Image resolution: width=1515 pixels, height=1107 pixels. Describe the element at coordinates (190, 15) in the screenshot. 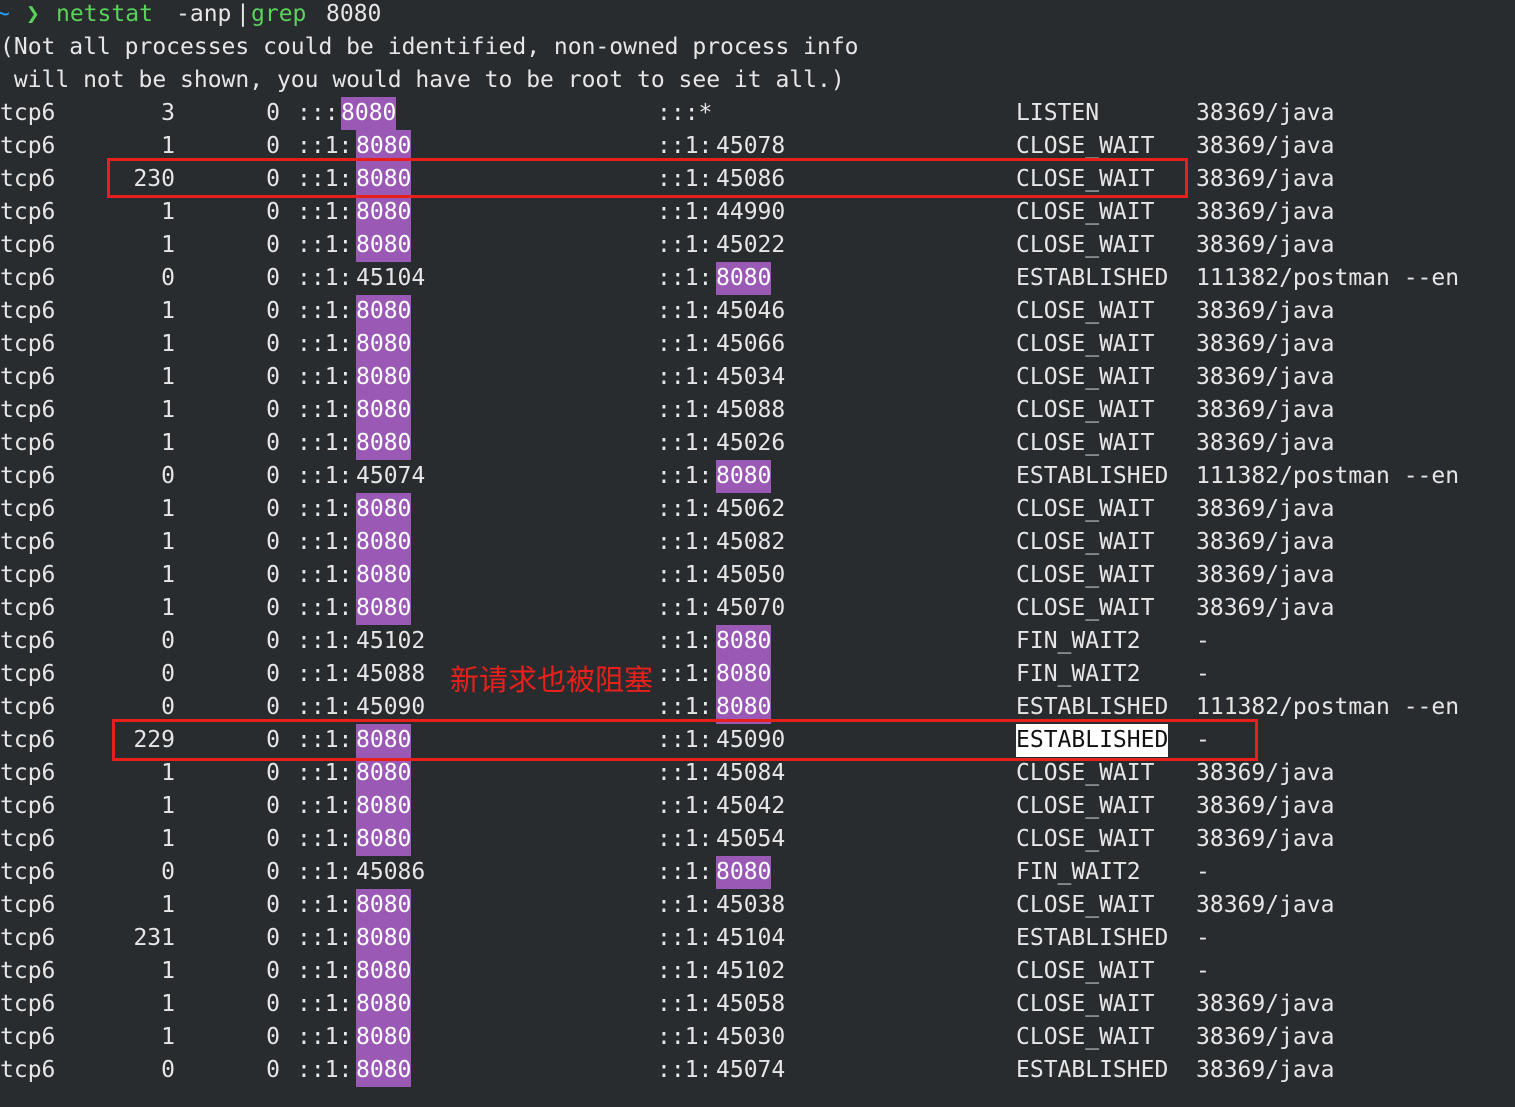

I see `command-line: ~ ❯ netstat -anp | grep 8080` at that location.